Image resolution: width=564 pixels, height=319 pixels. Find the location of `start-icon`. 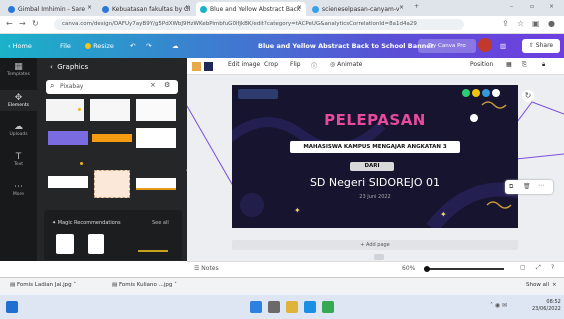

start-icon is located at coordinates (12, 307).